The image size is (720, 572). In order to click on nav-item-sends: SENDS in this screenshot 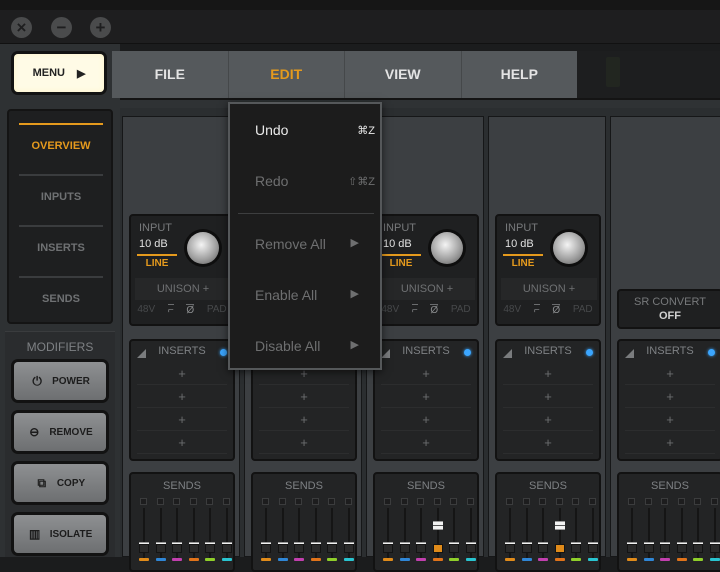, I will do `click(61, 301)`.